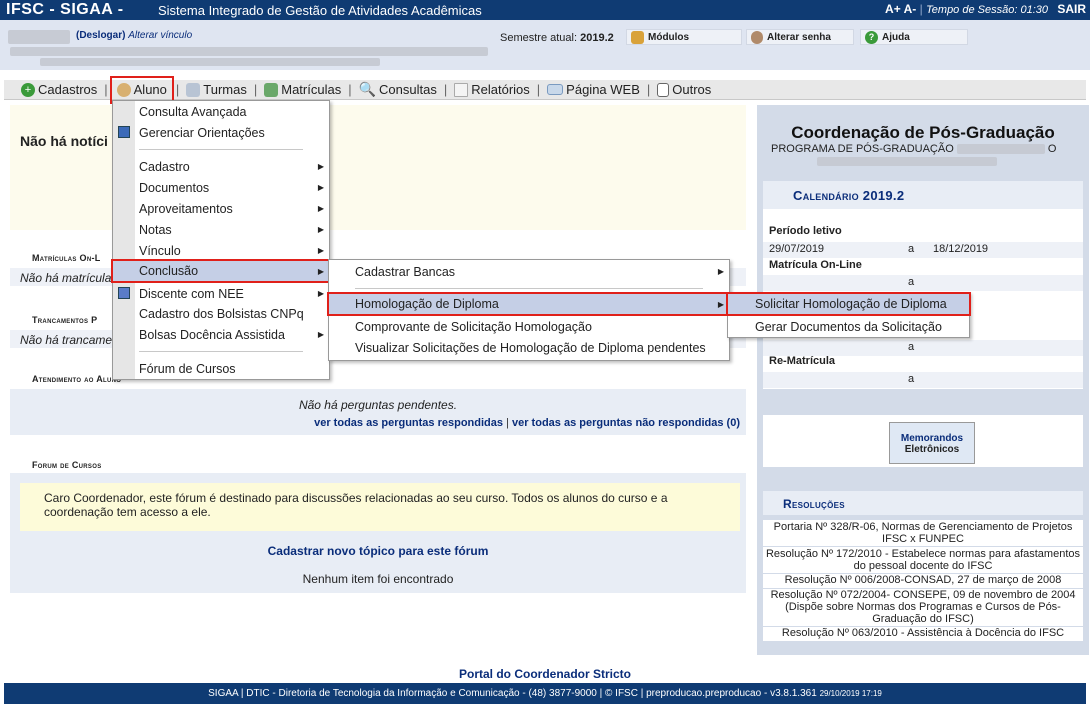 The width and height of the screenshot is (1090, 708). Describe the element at coordinates (164, 166) in the screenshot. I see `menu-item-label: Cadastro` at that location.